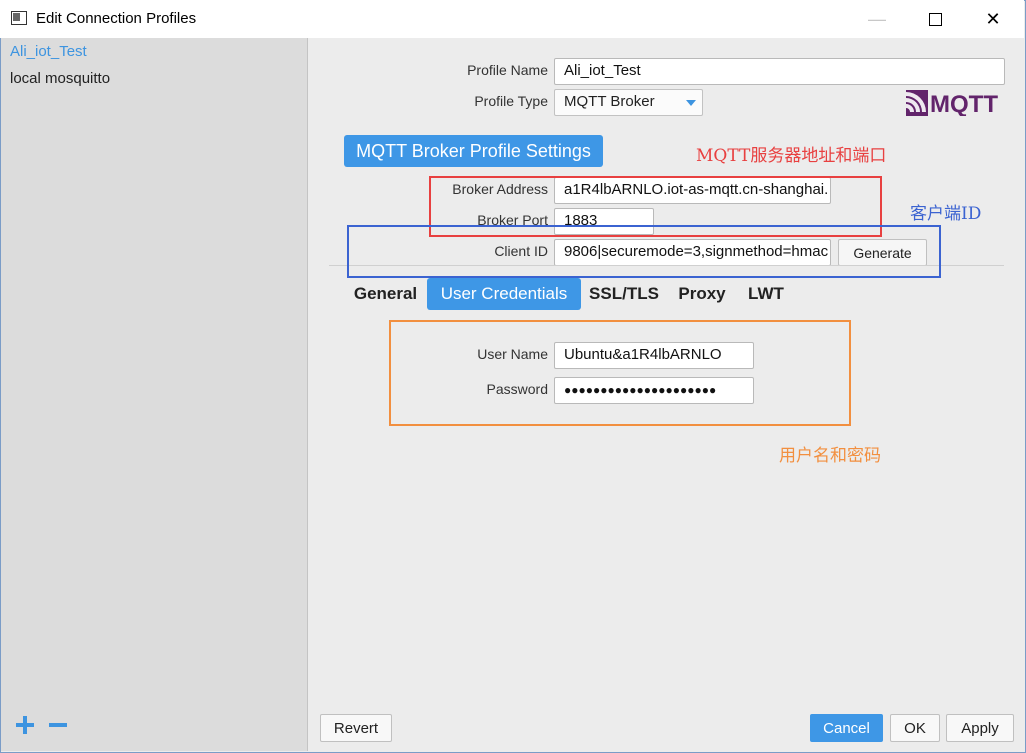 This screenshot has width=1026, height=753. I want to click on window-app-icon, so click(19, 18).